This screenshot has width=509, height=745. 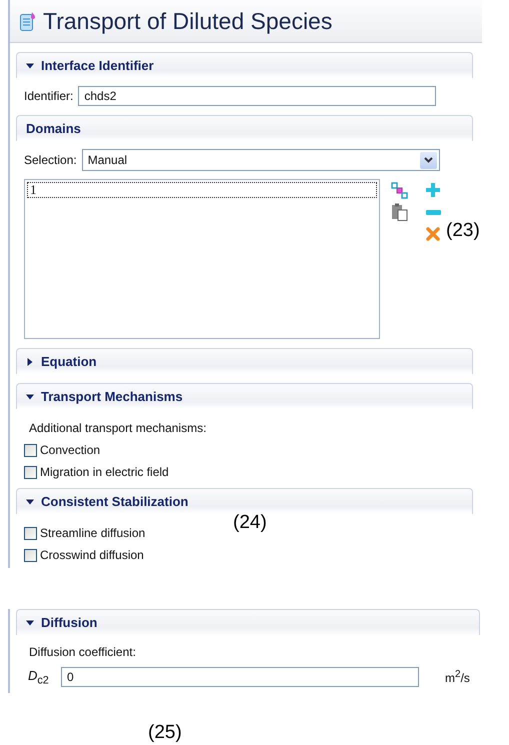 What do you see at coordinates (257, 96) in the screenshot?
I see `identifier-field: chds2` at bounding box center [257, 96].